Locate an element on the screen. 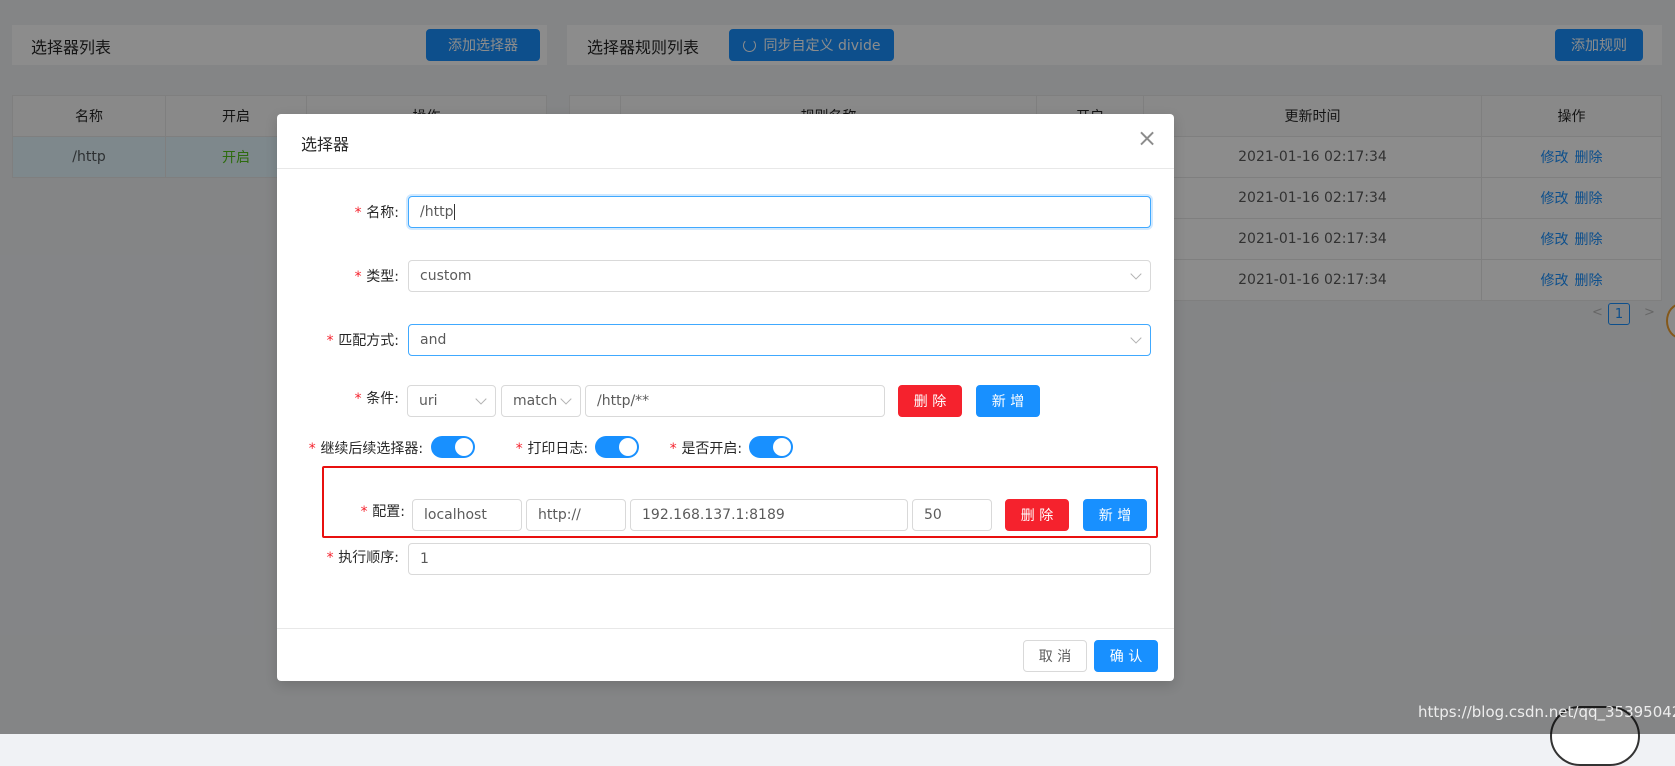 Image resolution: width=1675 pixels, height=766 pixels. watermark-text: https://blog.csdn.net/qq_35395042 is located at coordinates (1546, 712).